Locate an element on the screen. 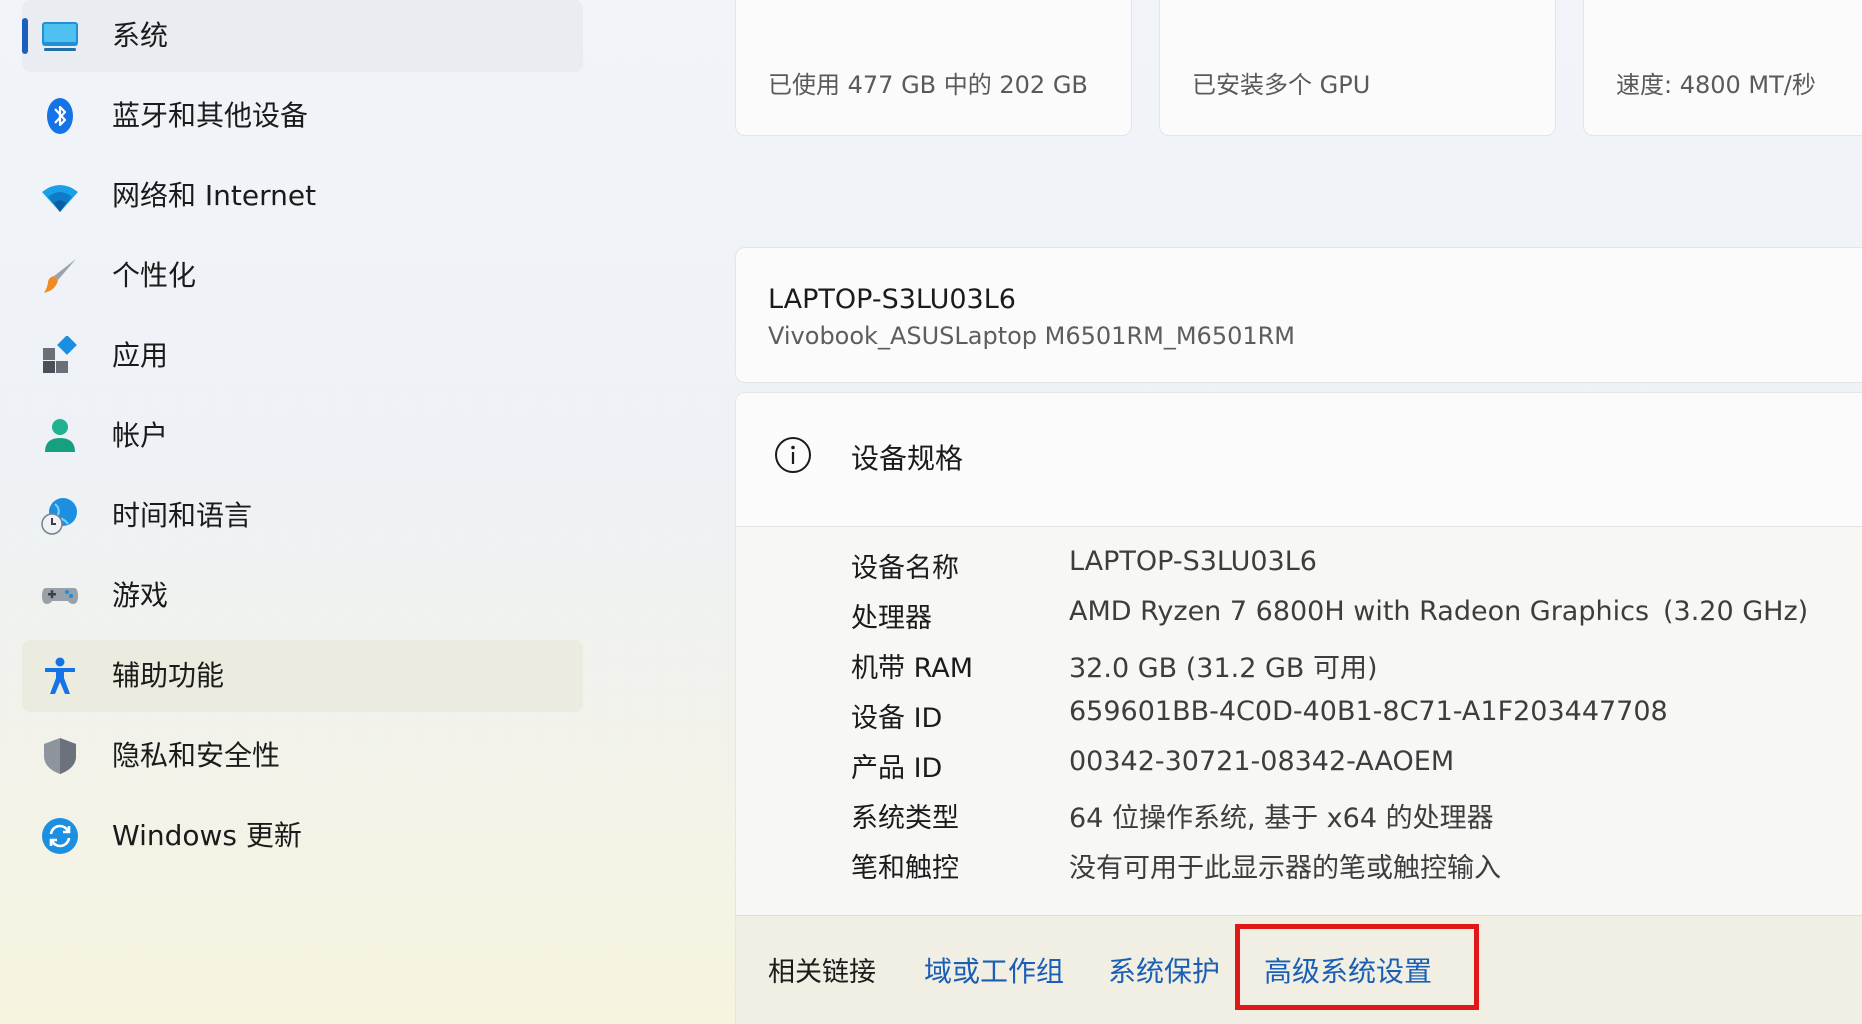  spec-key: 笔和触控 is located at coordinates (905, 868).